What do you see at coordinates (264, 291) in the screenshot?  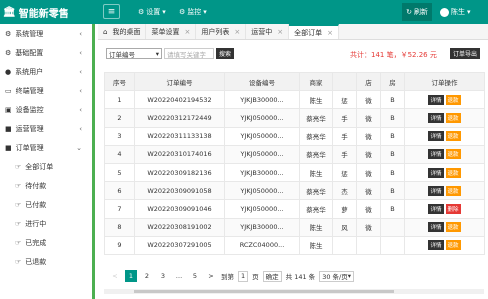 I see `scrollbar-thumb` at bounding box center [264, 291].